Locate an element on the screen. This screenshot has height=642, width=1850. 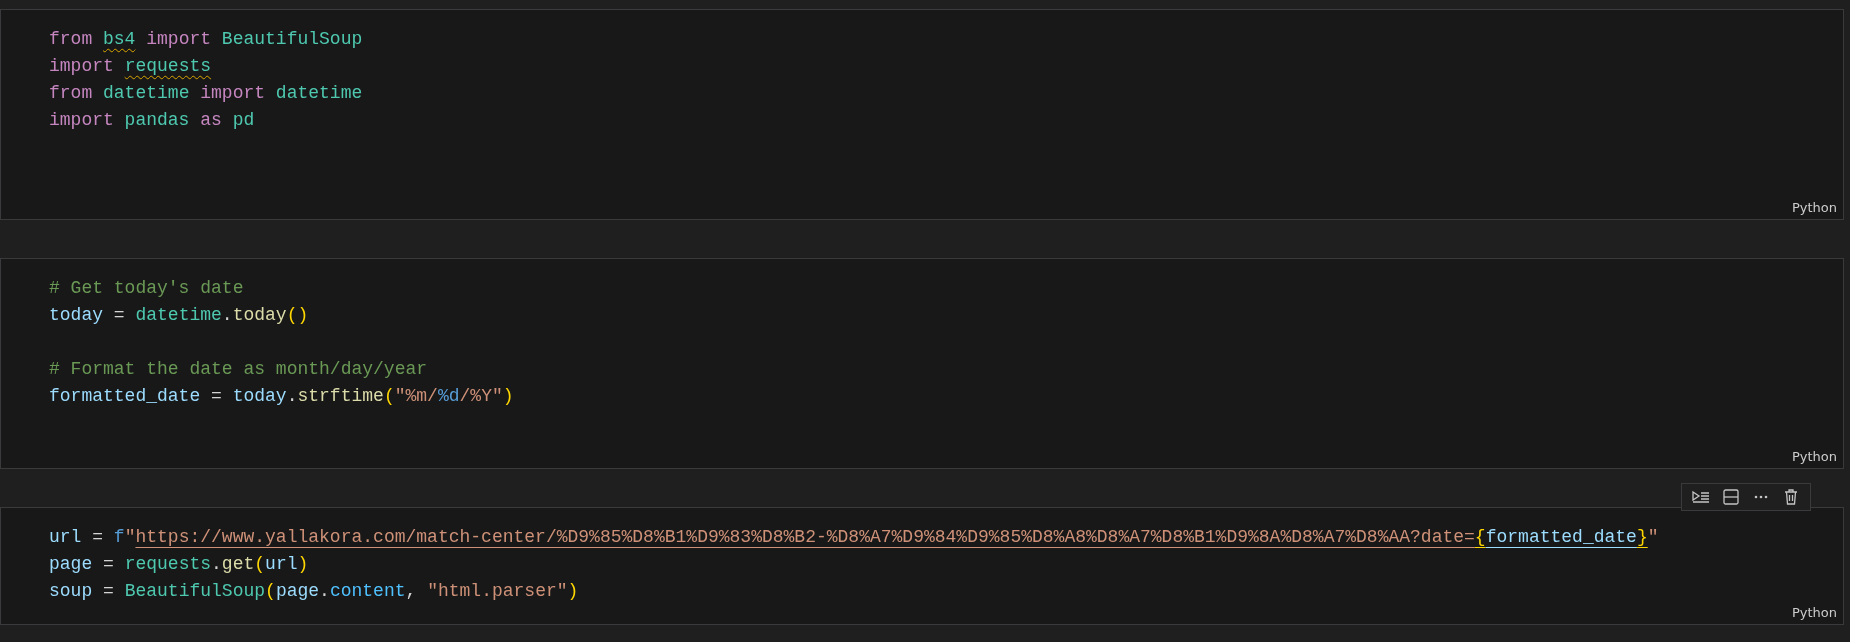
code-line: soup = BeautifulSoup(page.content, "html.parser") is located at coordinates (314, 591).